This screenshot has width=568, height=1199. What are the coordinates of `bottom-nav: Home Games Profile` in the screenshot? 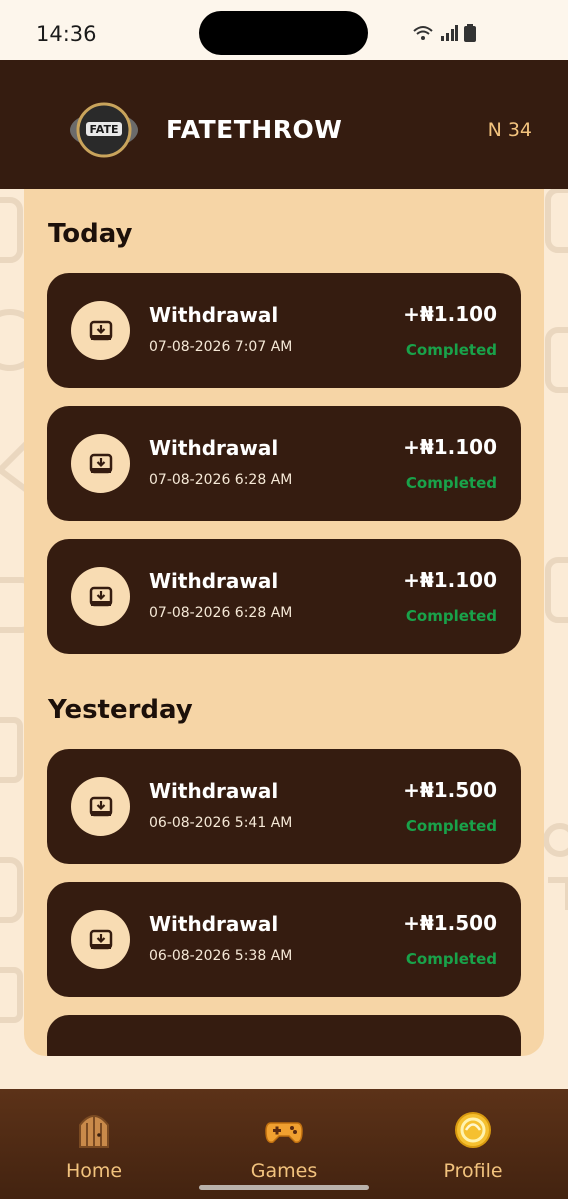 It's located at (284, 1144).